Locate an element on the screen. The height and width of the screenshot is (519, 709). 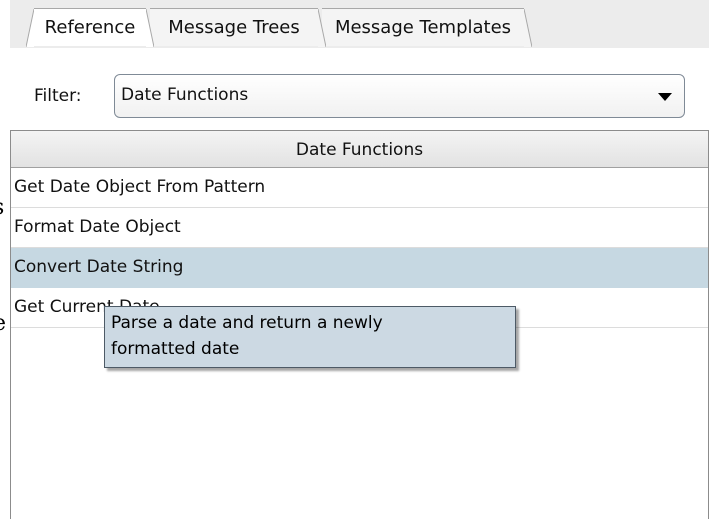
column-header-label: Date Functions is located at coordinates (359, 150).